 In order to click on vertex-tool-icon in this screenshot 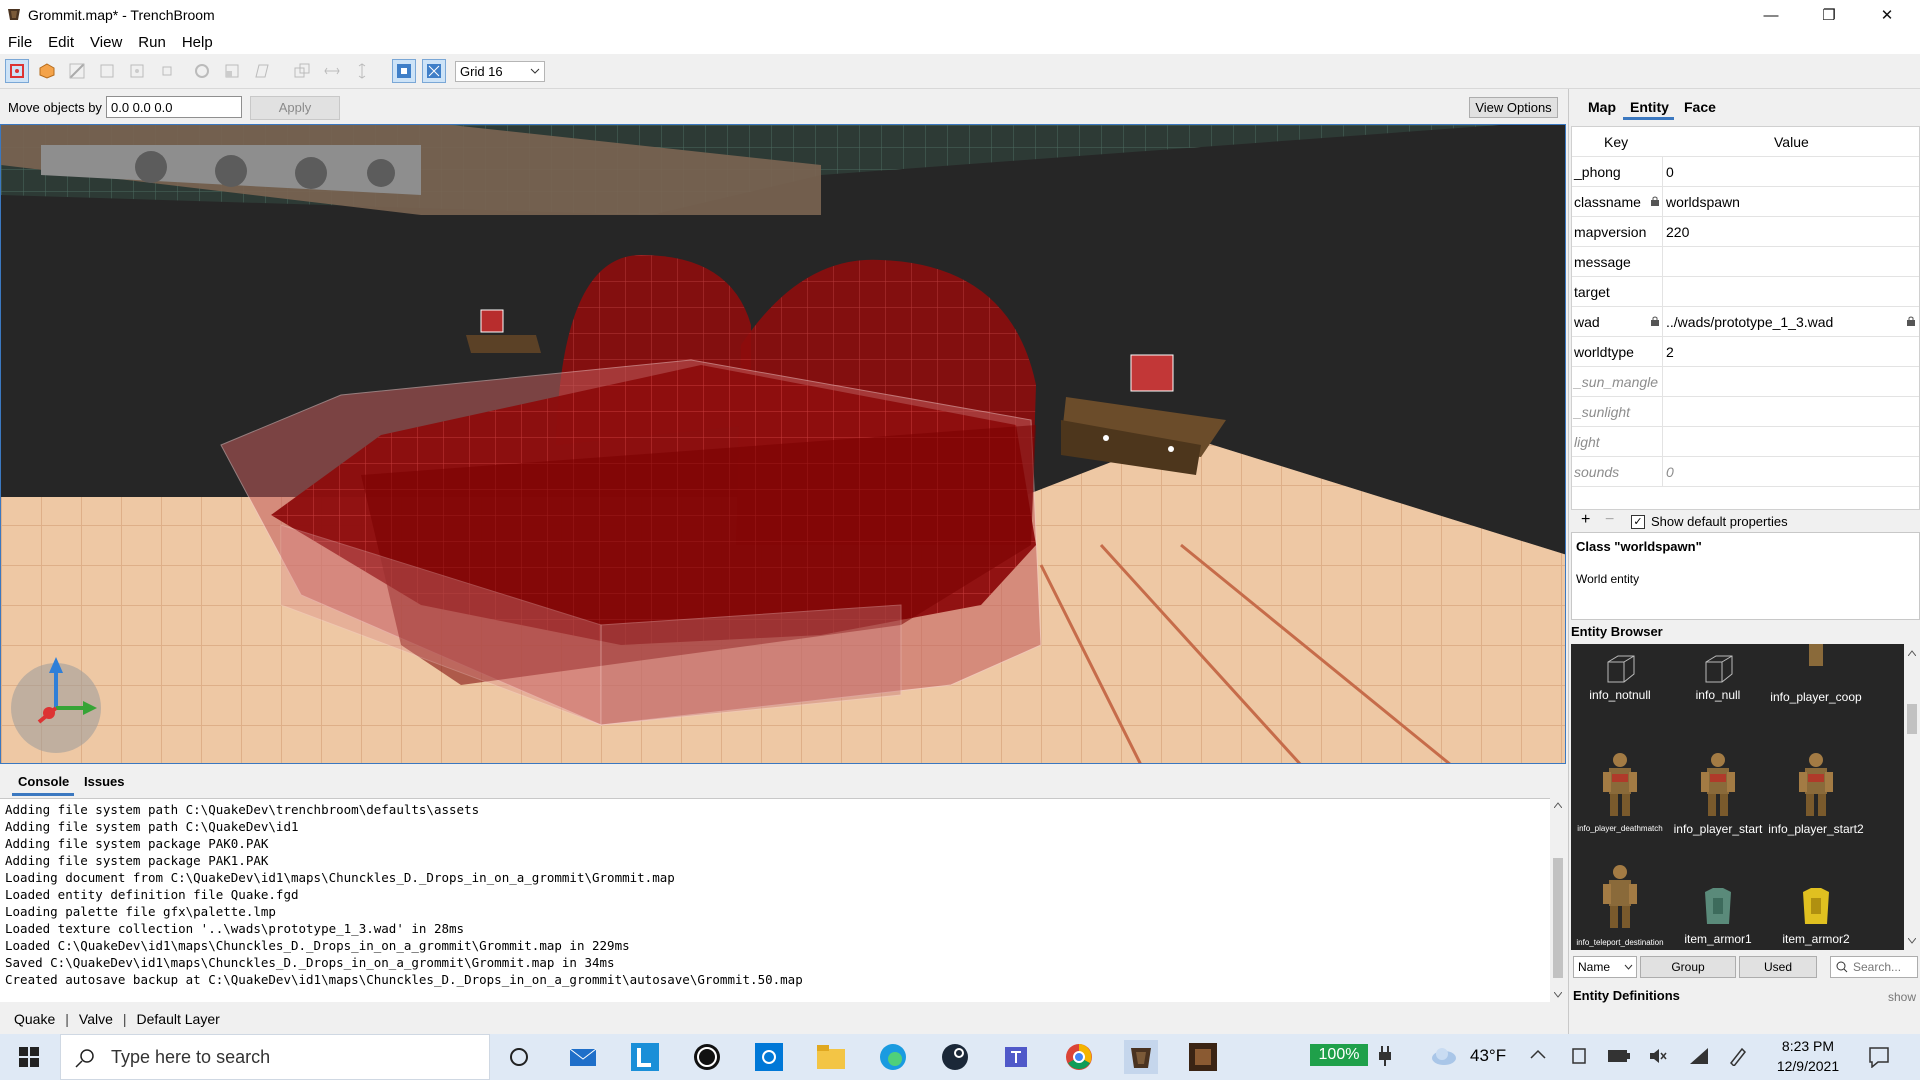, I will do `click(107, 71)`.